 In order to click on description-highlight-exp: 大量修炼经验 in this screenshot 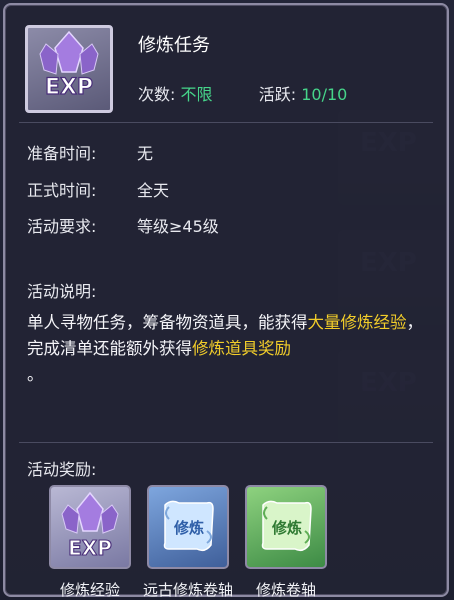, I will do `click(357, 322)`.